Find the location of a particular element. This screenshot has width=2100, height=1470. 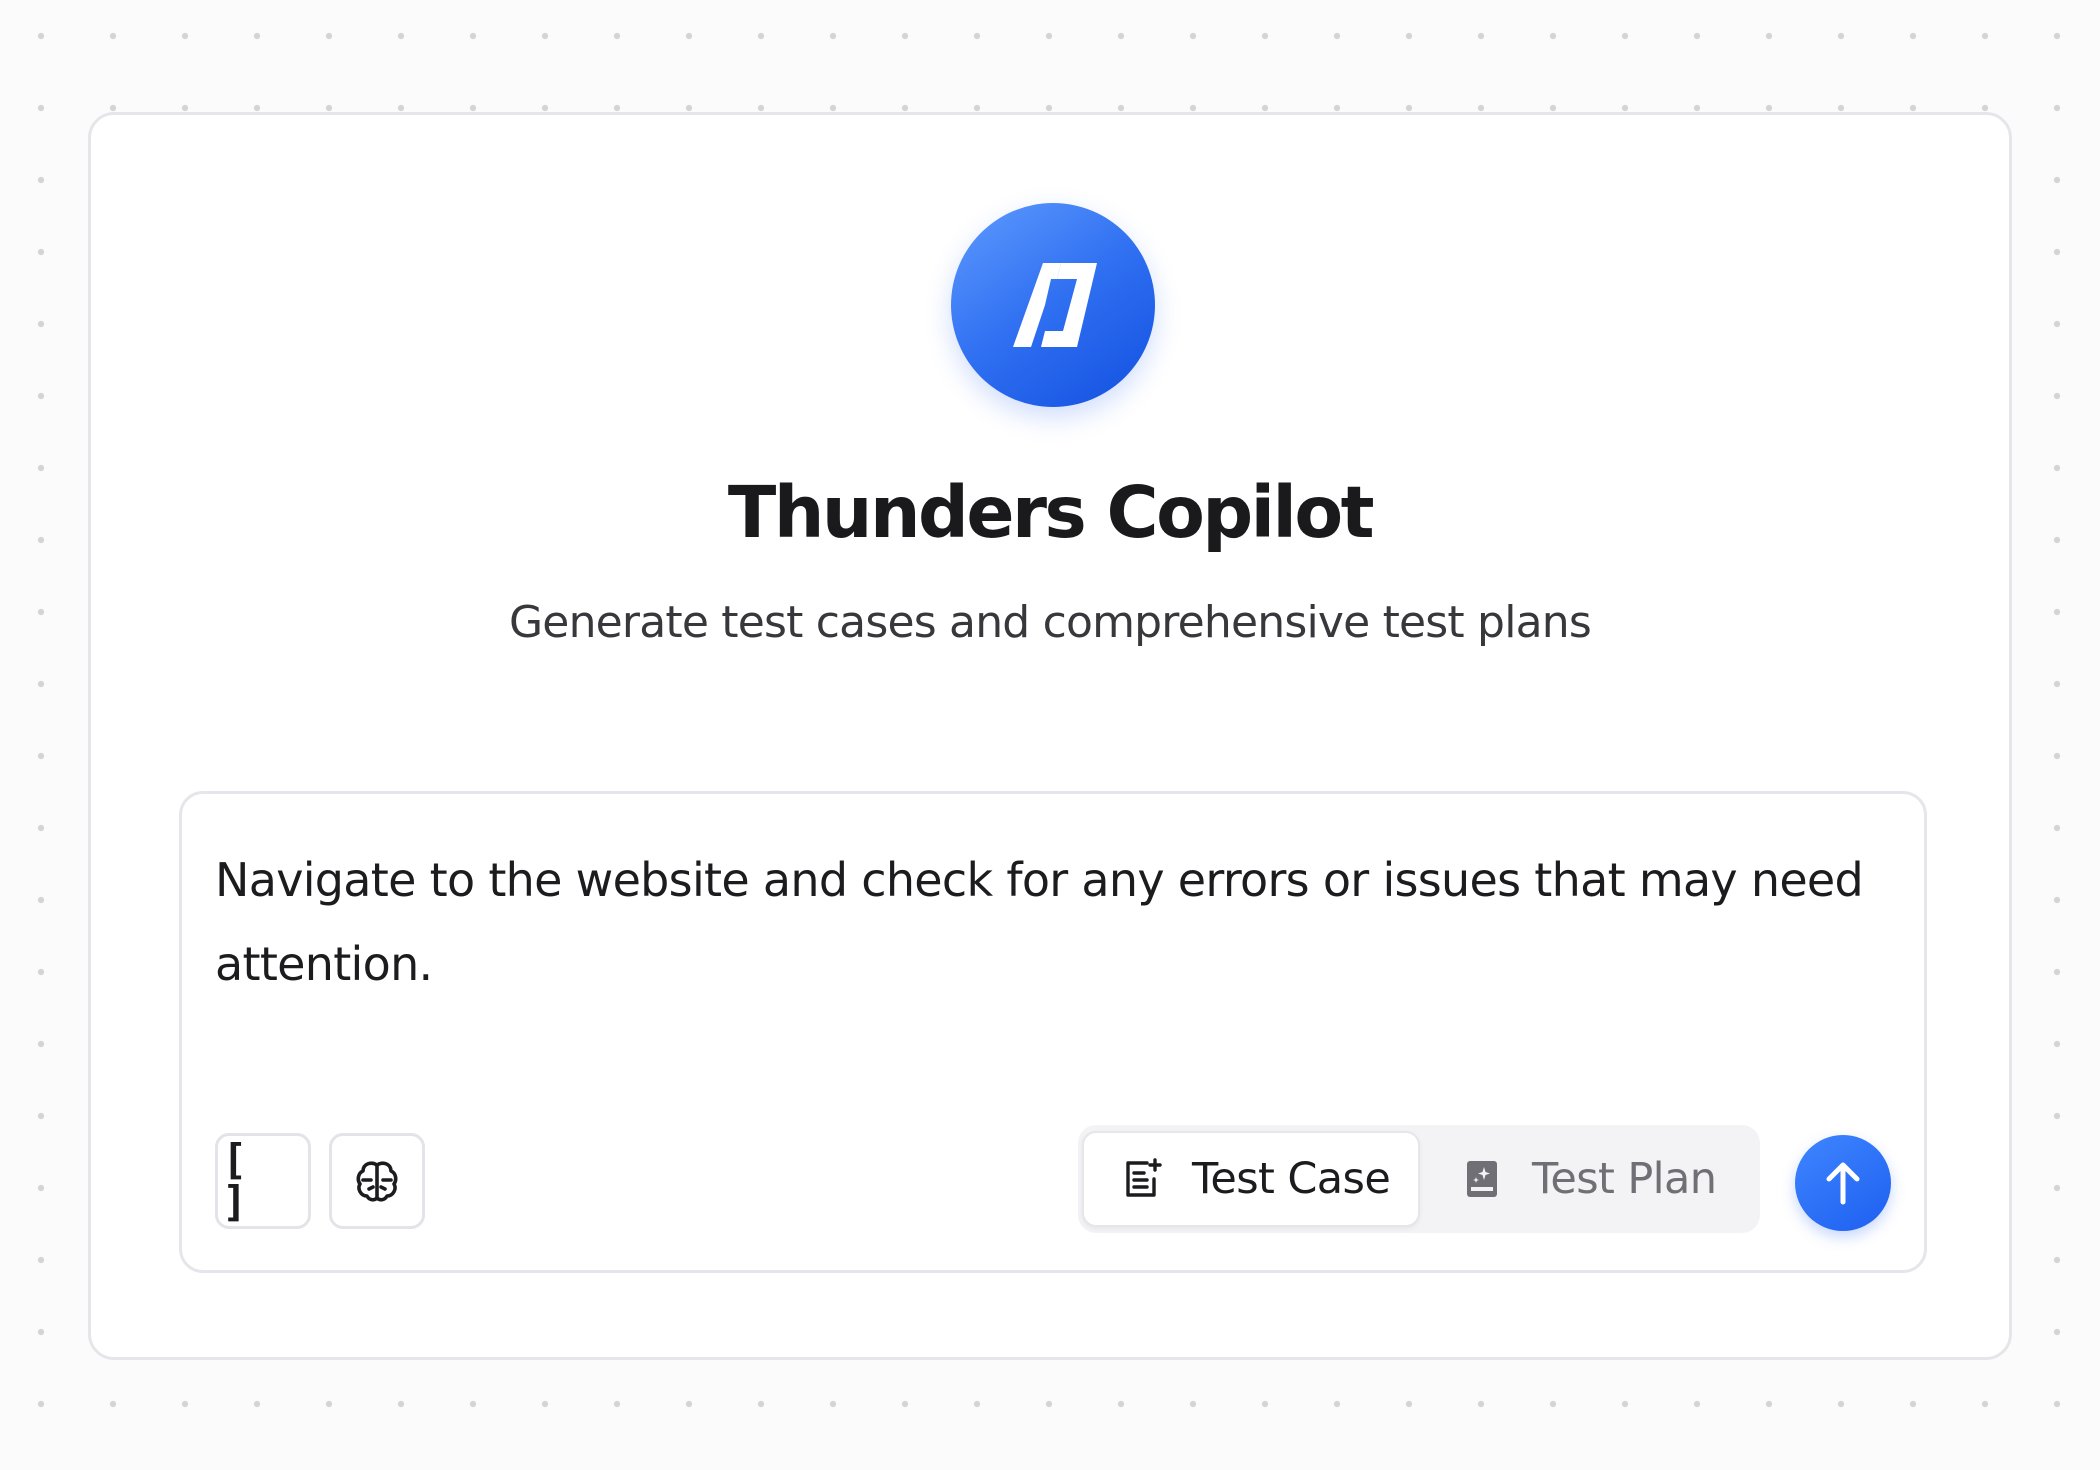

arrow-up-icon is located at coordinates (1843, 1183).